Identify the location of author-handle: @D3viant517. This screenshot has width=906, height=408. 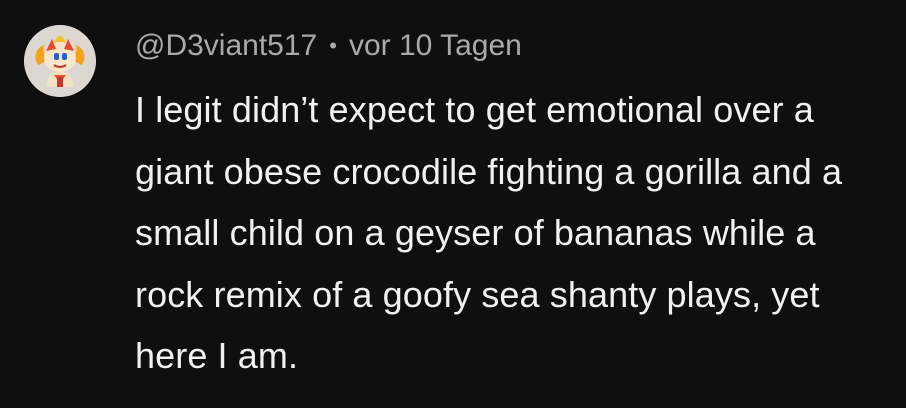
(226, 46).